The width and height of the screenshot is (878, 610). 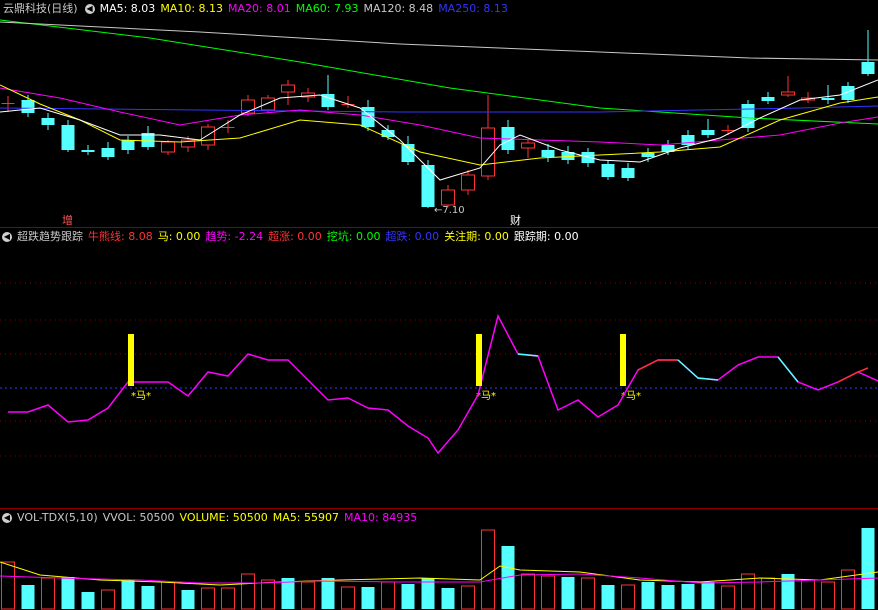 I want to click on ma120-line, so click(x=439, y=41).